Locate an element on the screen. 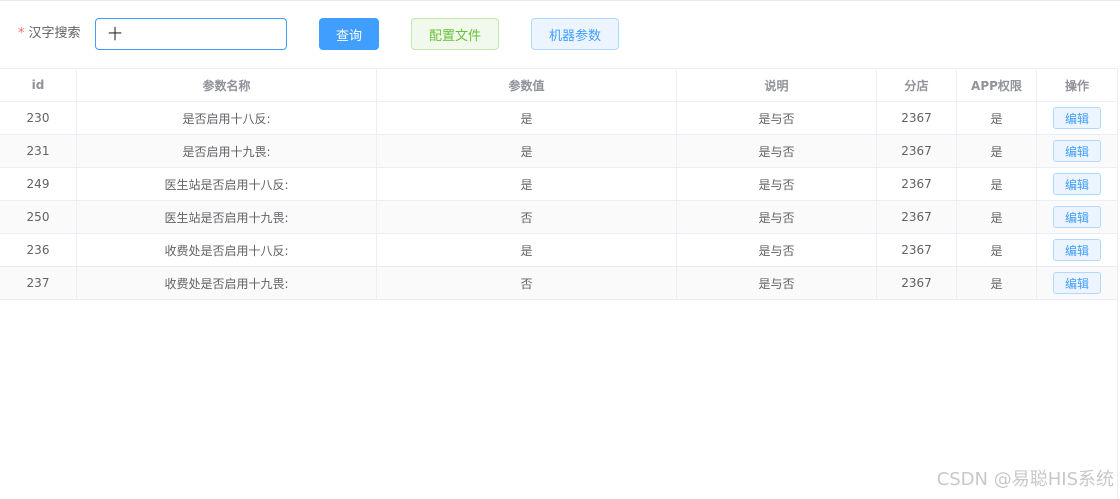 This screenshot has height=499, width=1120. table-row: 250 医生站是否启用十九畏: 否 是与否 2367 是 编辑 is located at coordinates (558, 217).